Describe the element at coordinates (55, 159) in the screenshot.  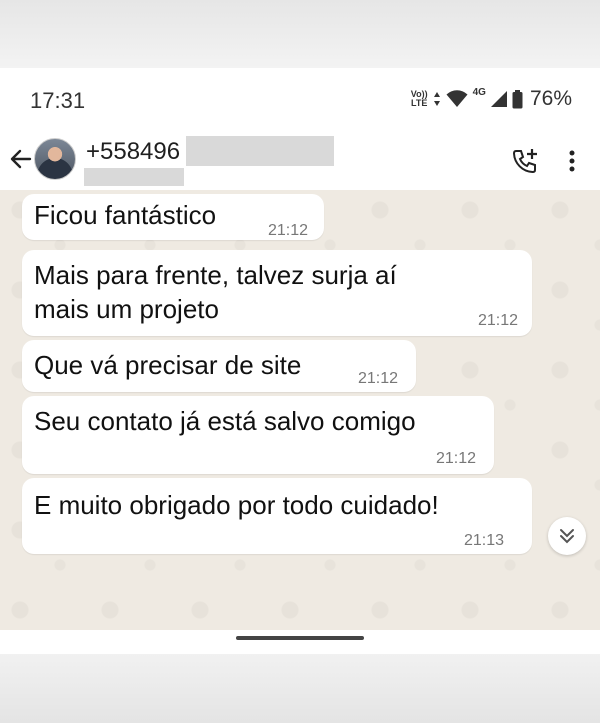
I see `contact-avatar-icon` at that location.